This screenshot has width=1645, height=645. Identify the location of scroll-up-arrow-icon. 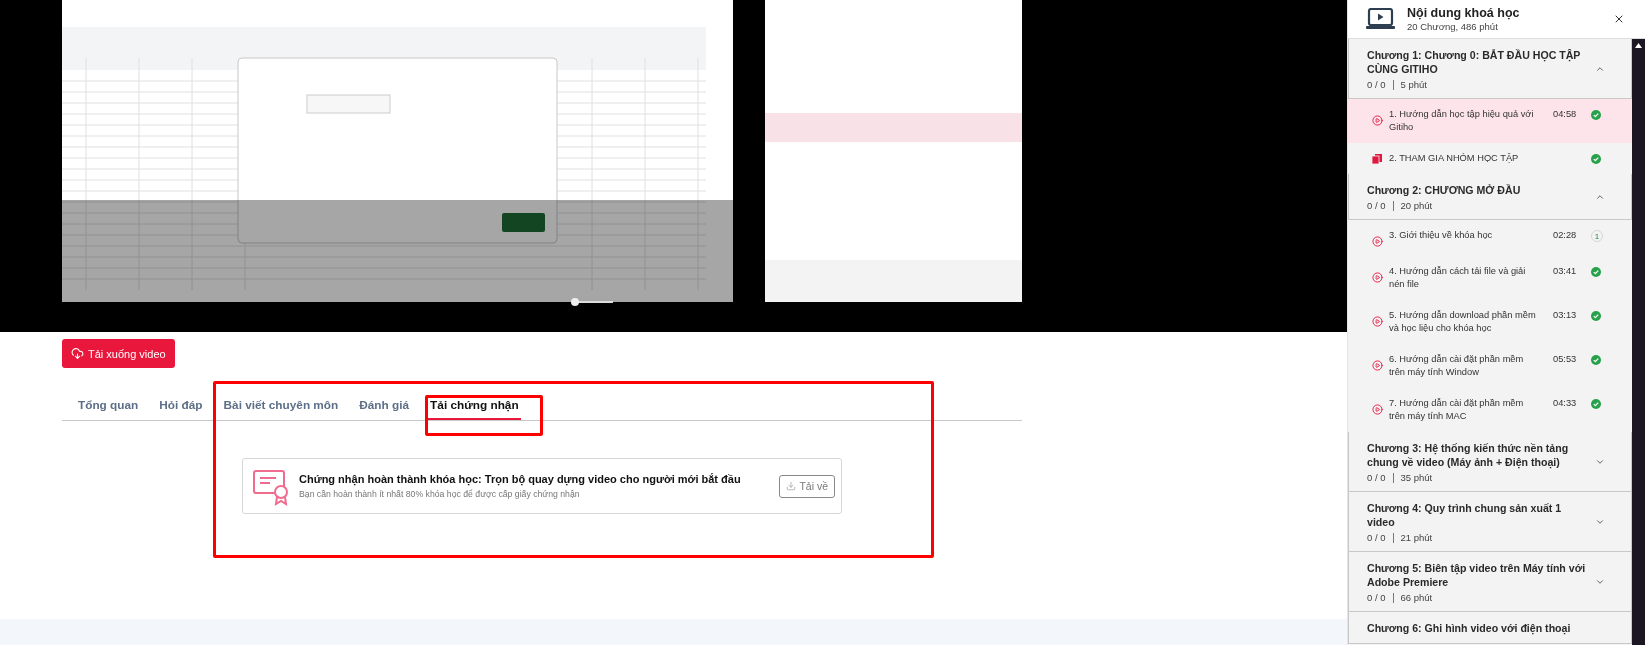
(1638, 45).